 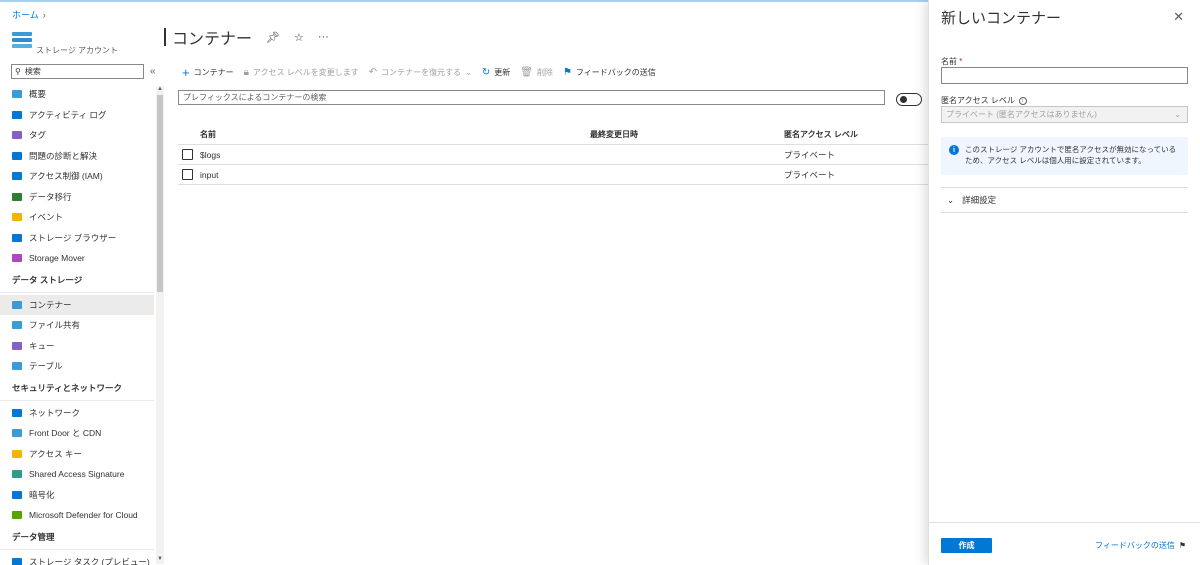 What do you see at coordinates (160, 90) in the screenshot?
I see `scroll-up-icon: ▲` at bounding box center [160, 90].